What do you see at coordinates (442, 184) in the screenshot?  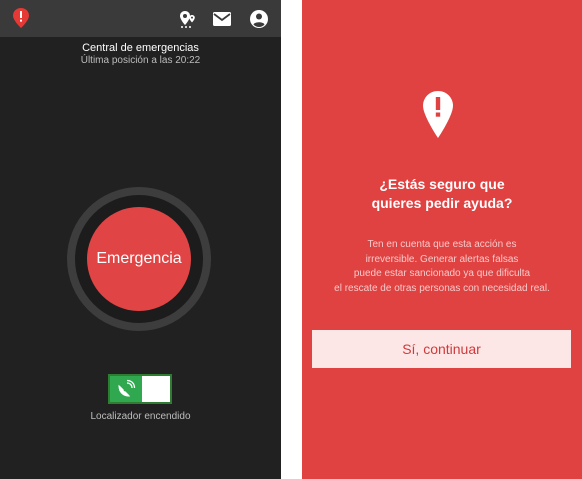 I see `question-line: ¿Estás seguro que` at bounding box center [442, 184].